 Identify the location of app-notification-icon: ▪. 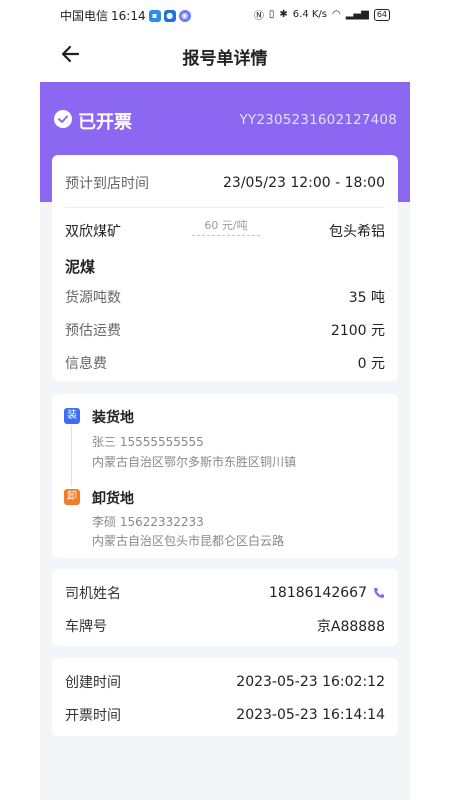
(154, 15).